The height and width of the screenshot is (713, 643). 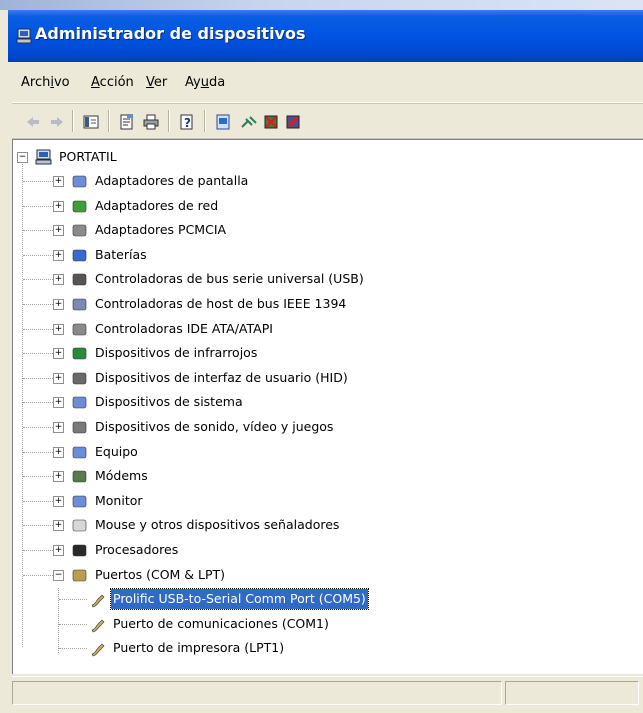 I want to click on menu-bar: Archivo Acción Ver Ayuda, so click(x=327, y=83).